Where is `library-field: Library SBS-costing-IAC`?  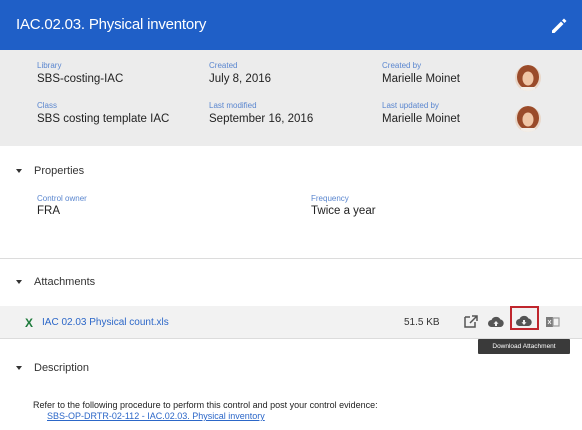
library-field: Library SBS-costing-IAC is located at coordinates (80, 73).